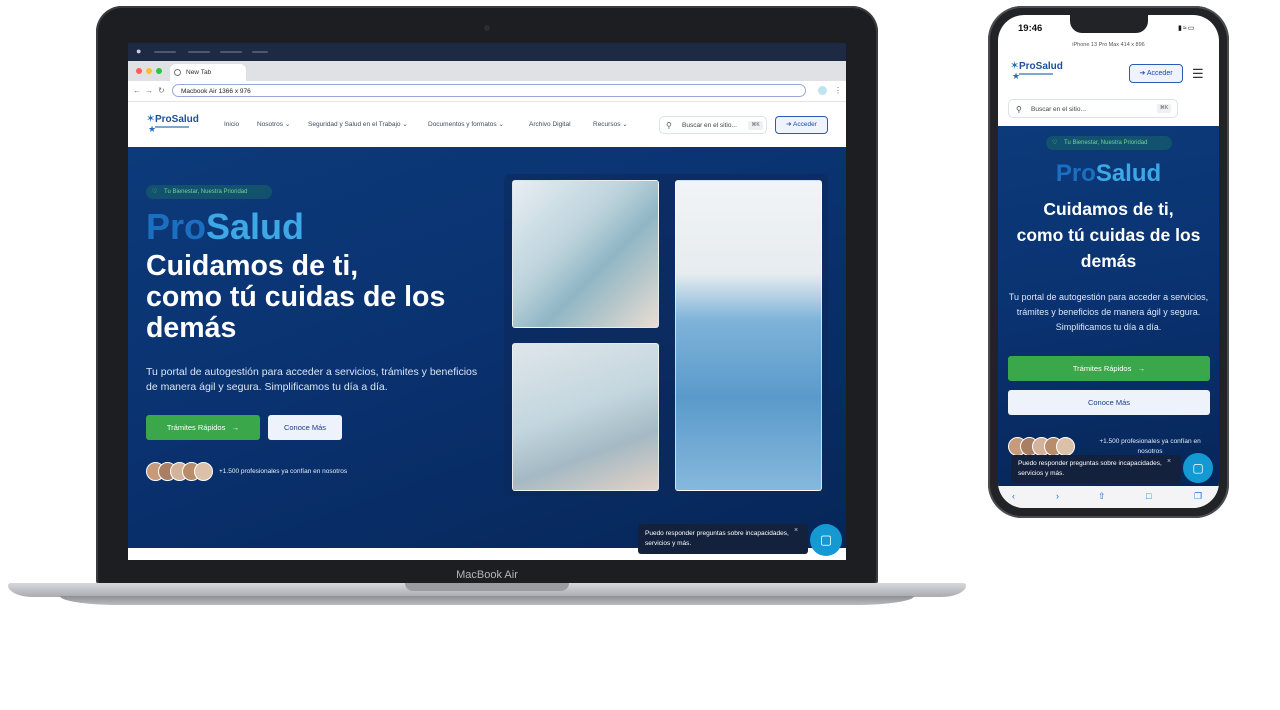 This screenshot has height=710, width=1280. I want to click on browser-tabbar: New Tab, so click(487, 71).